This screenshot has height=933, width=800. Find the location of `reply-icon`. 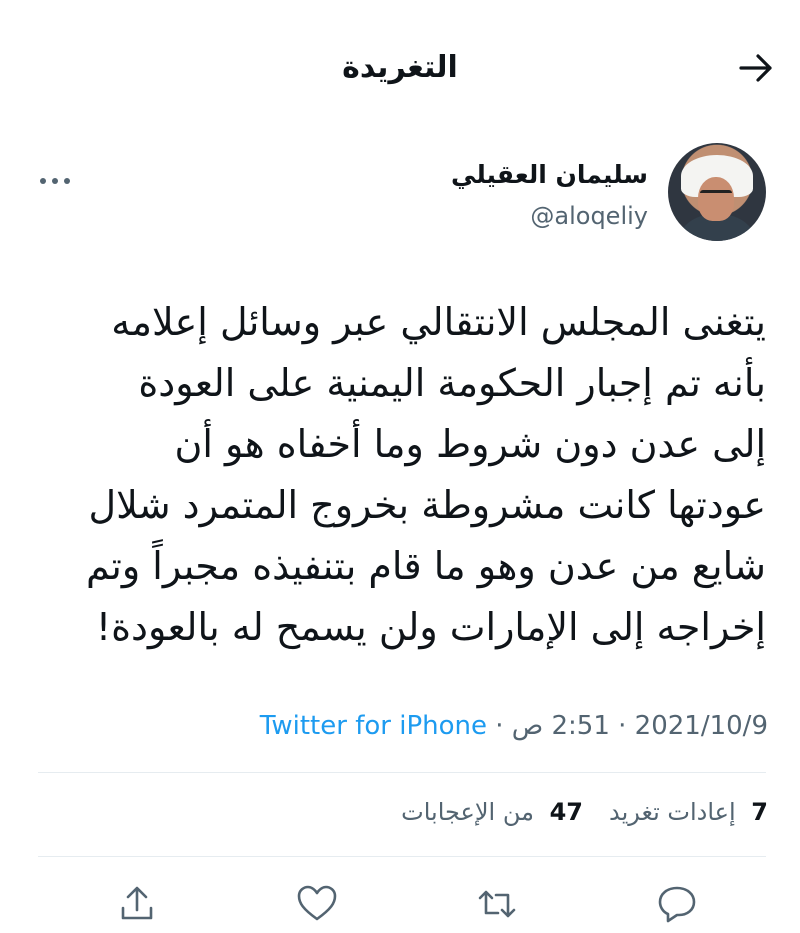

reply-icon is located at coordinates (677, 904).